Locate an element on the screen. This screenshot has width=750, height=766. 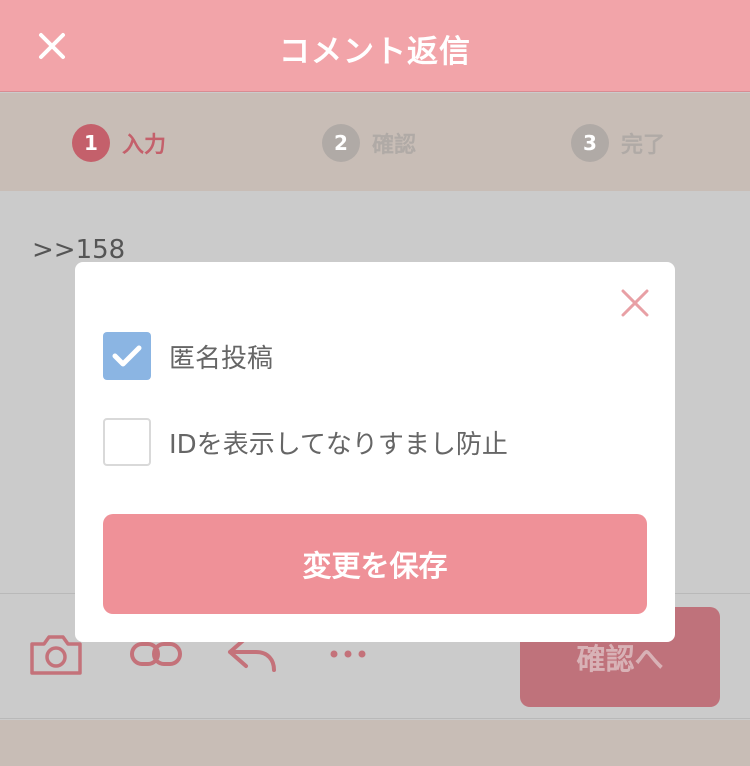
comment-text: >>158 is located at coordinates (79, 250).